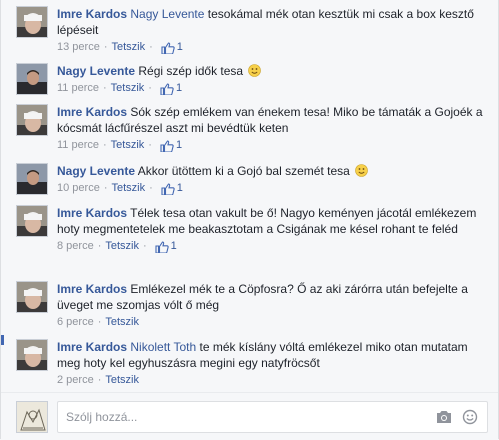 This screenshot has height=440, width=499. Describe the element at coordinates (272, 246) in the screenshot. I see `comment-meta: 8 perce · Tetszik · 1` at that location.